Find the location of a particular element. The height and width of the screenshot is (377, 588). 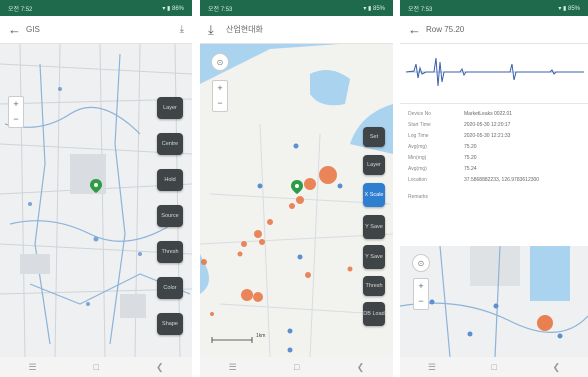

page-title: 산업현대화 is located at coordinates (244, 29).